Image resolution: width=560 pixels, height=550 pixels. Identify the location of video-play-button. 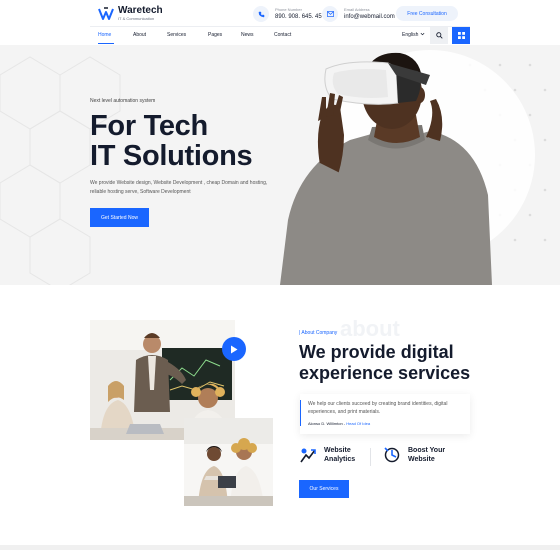
(234, 349).